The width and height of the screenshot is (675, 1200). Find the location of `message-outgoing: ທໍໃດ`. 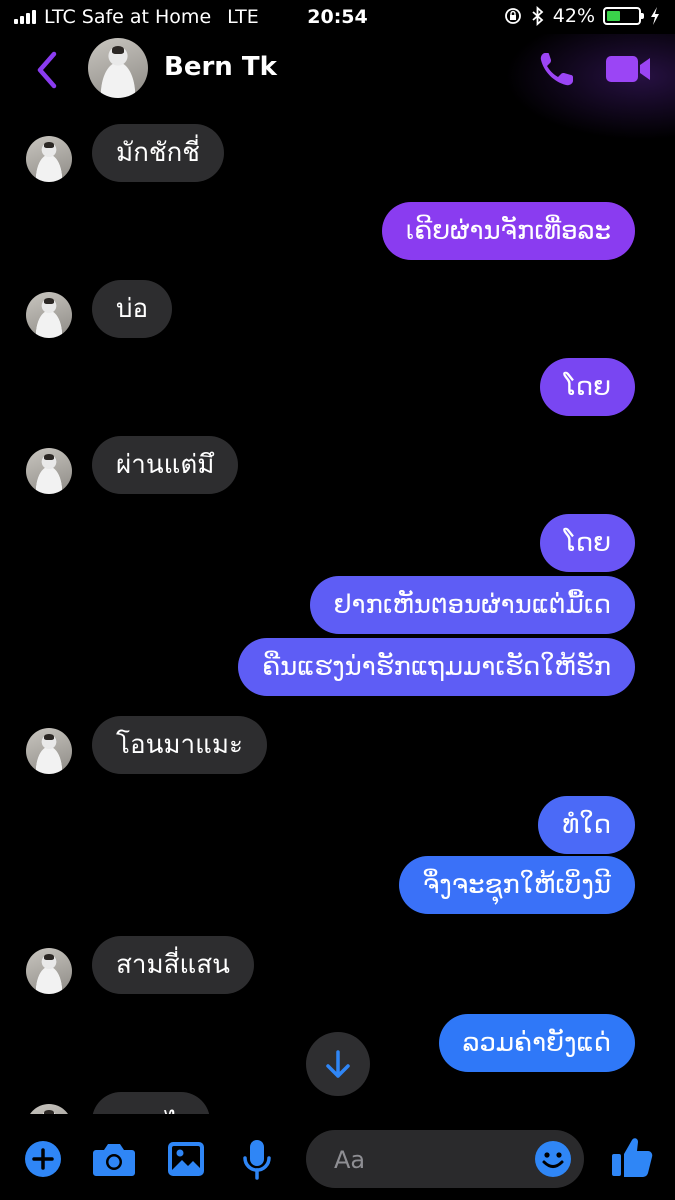

message-outgoing: ທໍໃດ is located at coordinates (586, 825).